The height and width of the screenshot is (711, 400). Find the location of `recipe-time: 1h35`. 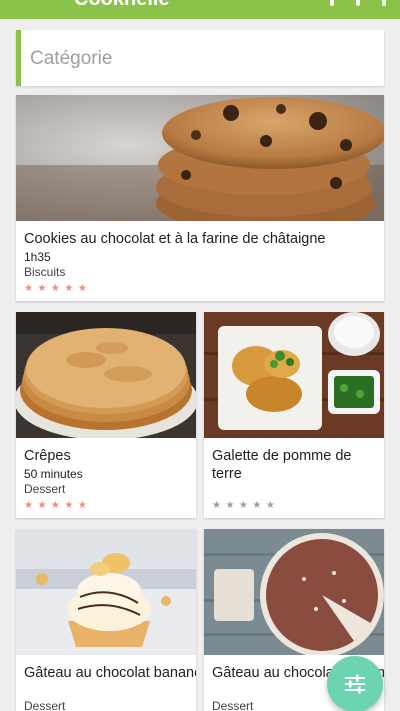

recipe-time: 1h35 is located at coordinates (37, 257).